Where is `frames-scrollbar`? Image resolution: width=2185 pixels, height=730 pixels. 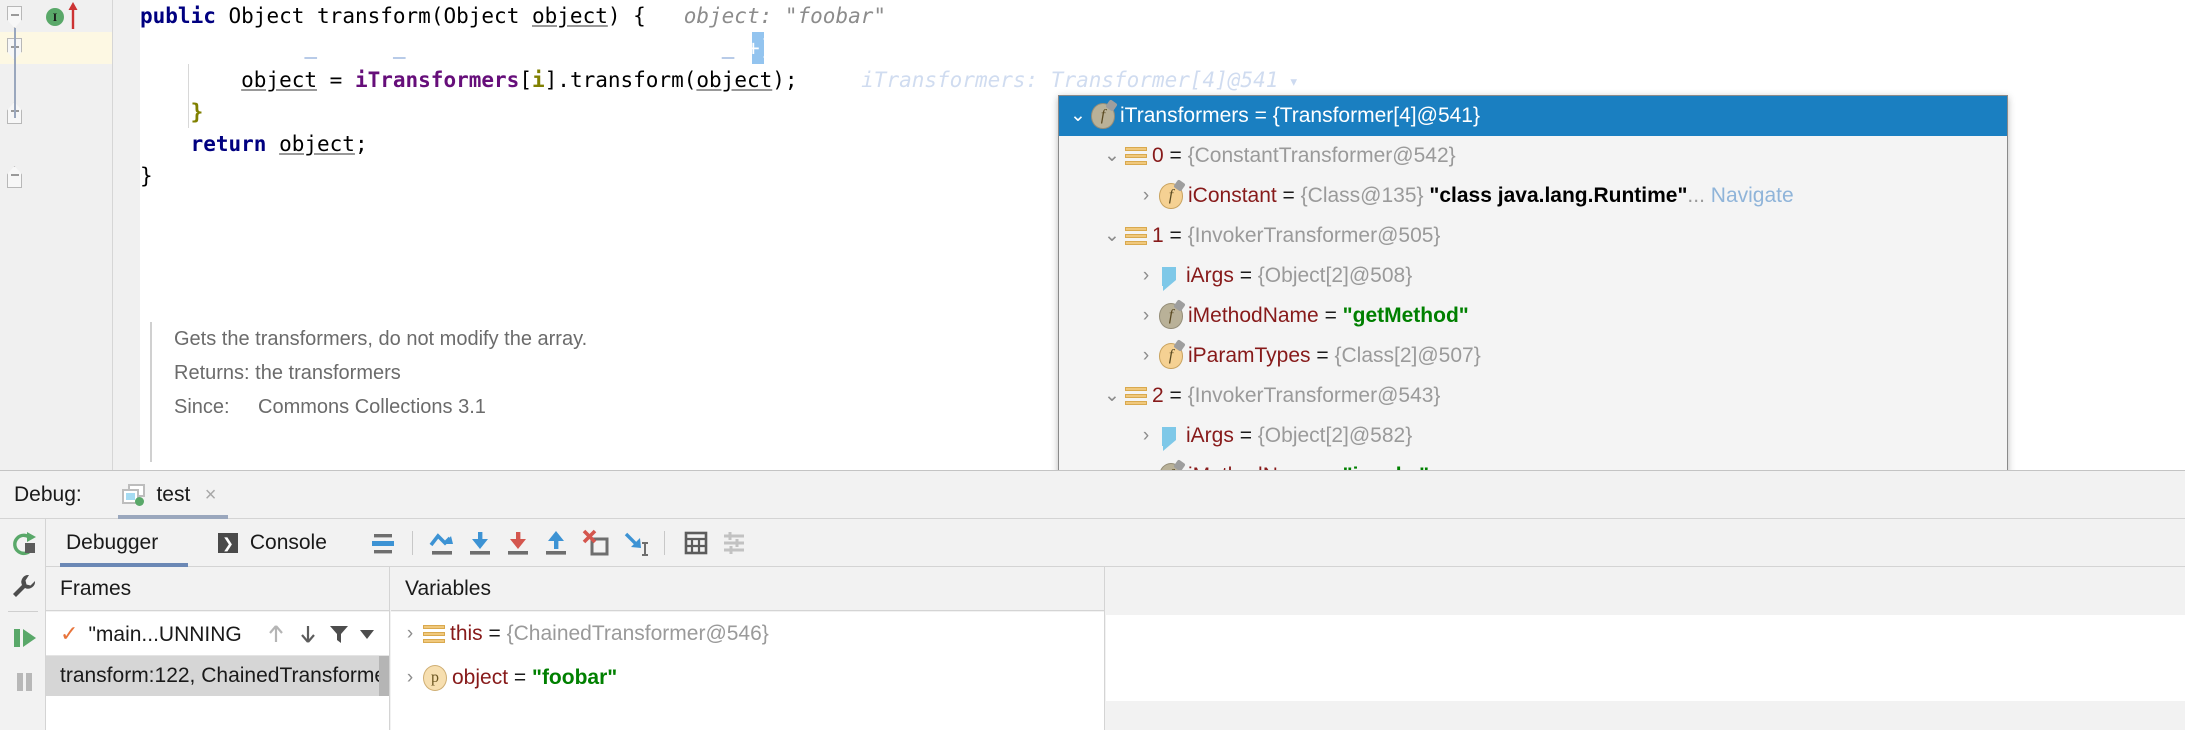 frames-scrollbar is located at coordinates (384, 676).